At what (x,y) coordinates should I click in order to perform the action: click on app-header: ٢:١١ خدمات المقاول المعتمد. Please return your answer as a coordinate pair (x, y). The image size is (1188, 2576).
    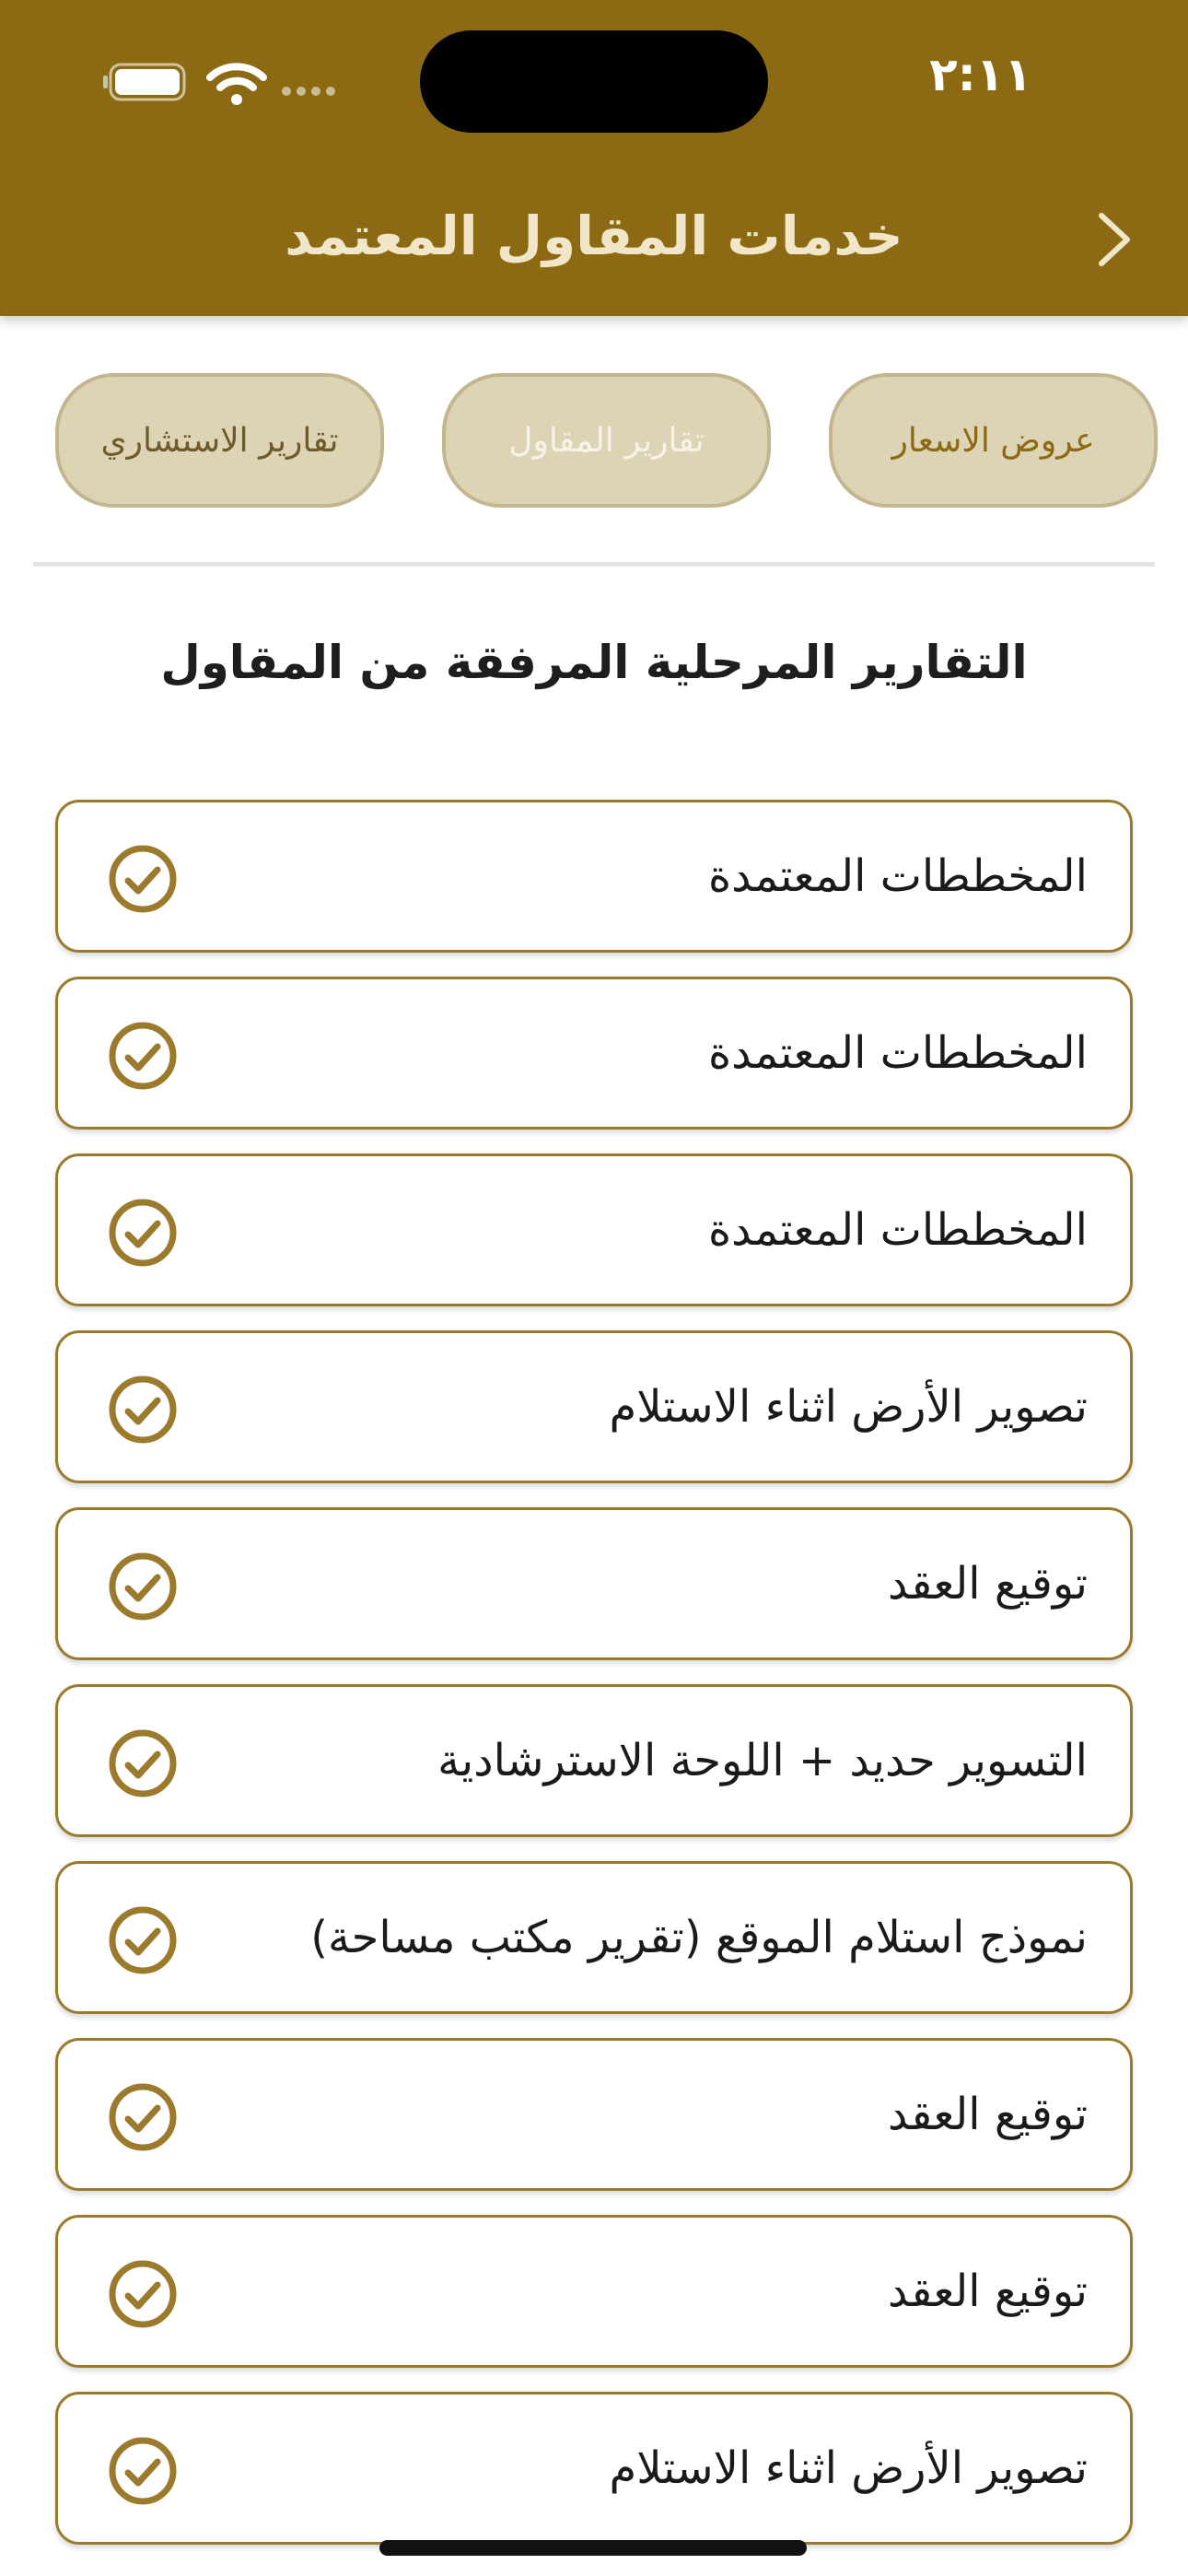
    Looking at the image, I should click on (594, 158).